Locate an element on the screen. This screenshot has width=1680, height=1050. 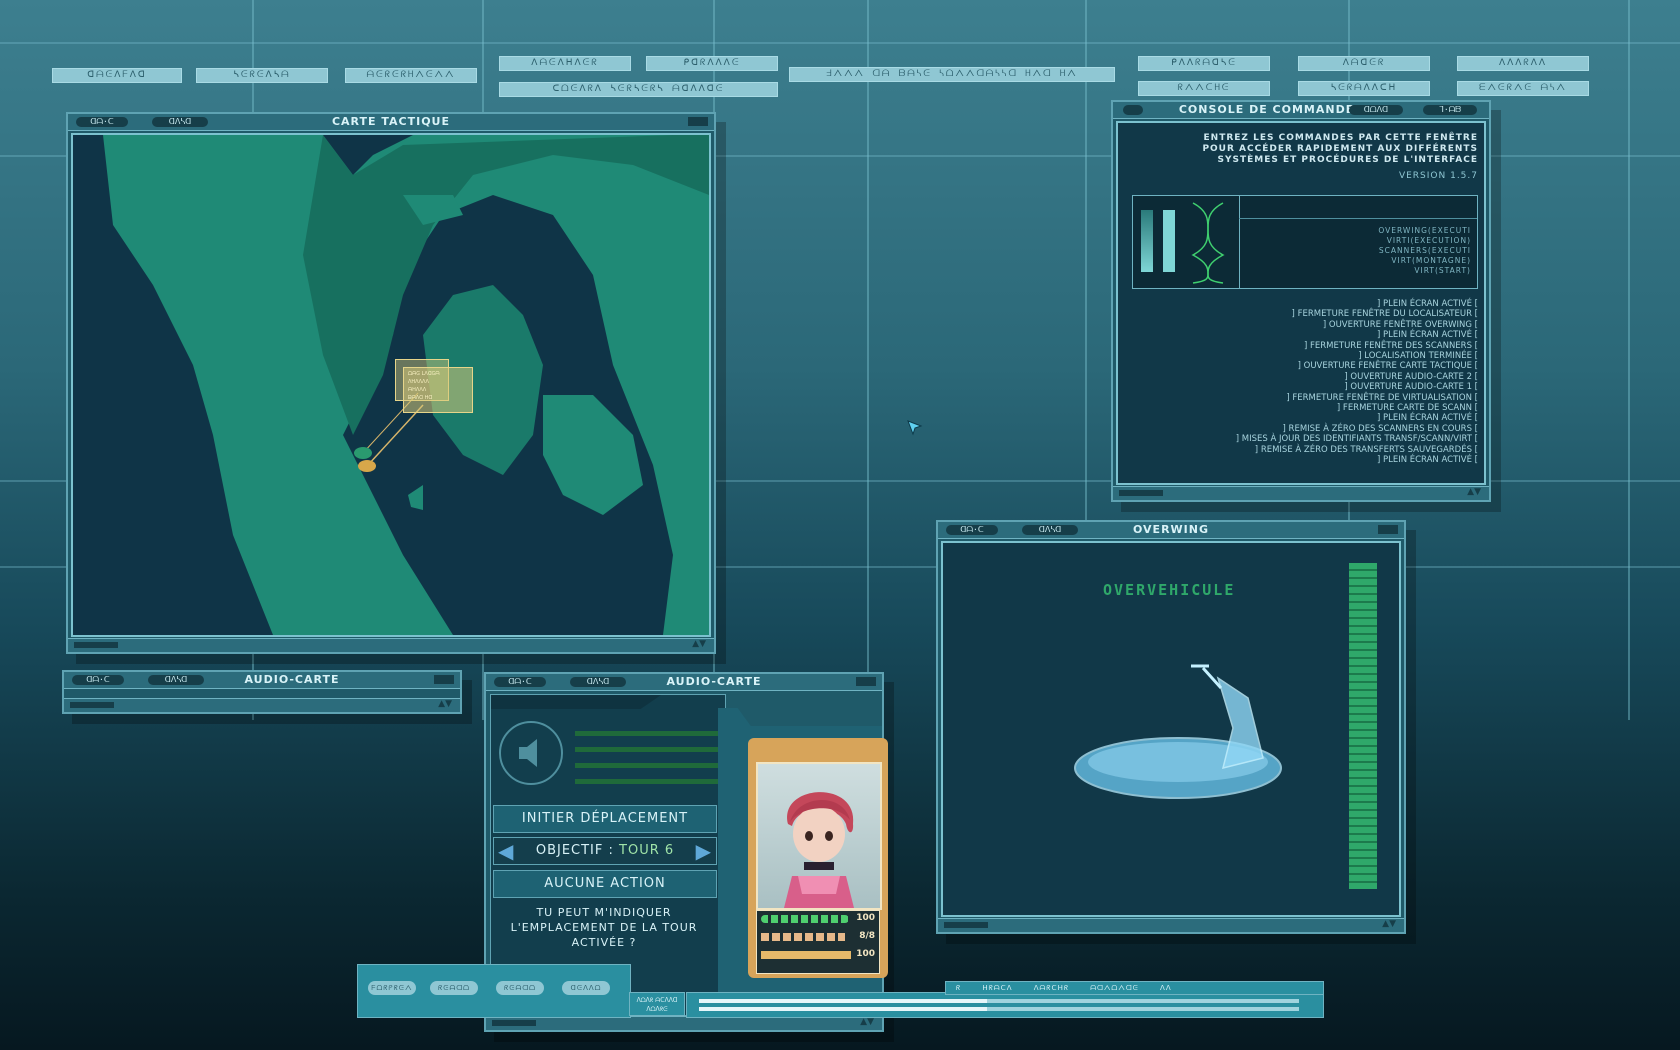
overwing-viewer: OVERVEHICULE is located at coordinates (1171, 729).